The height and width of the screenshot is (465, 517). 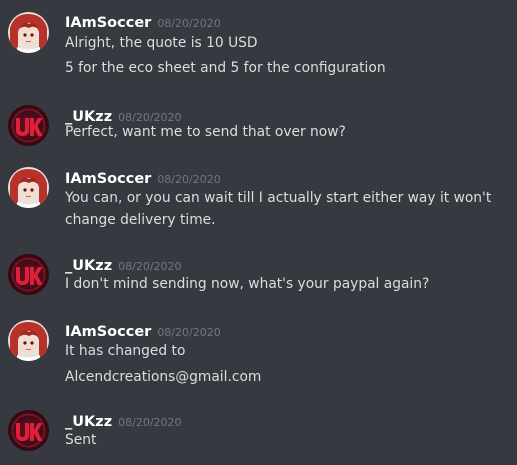 What do you see at coordinates (81, 440) in the screenshot?
I see `message-text: Sent` at bounding box center [81, 440].